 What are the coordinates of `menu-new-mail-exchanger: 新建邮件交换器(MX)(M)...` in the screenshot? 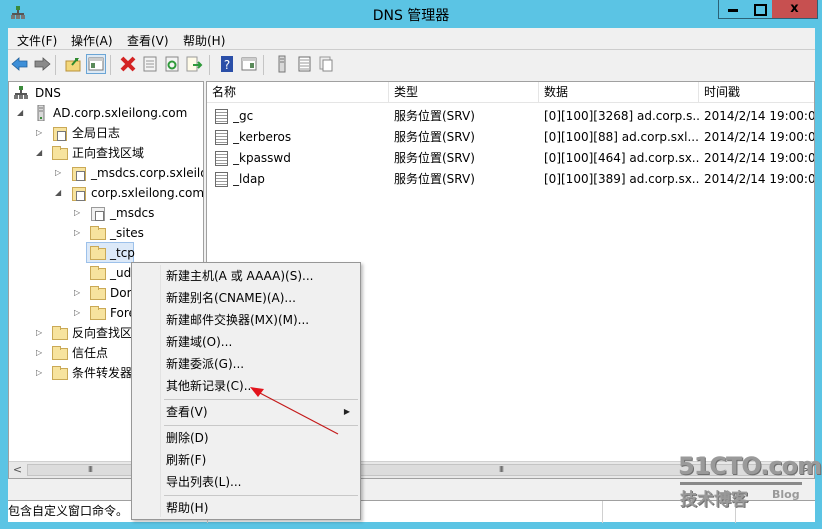 It's located at (246, 320).